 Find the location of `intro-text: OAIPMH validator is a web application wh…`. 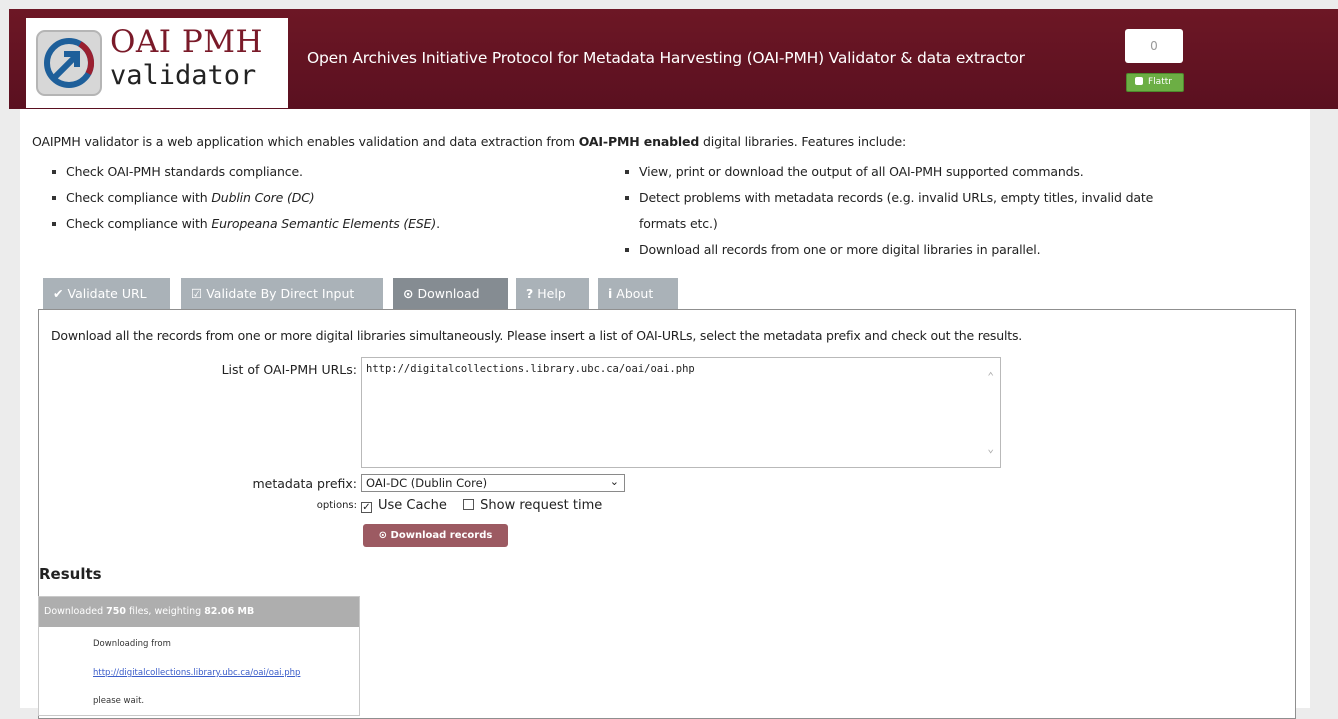

intro-text: OAIPMH validator is a web application wh… is located at coordinates (469, 141).